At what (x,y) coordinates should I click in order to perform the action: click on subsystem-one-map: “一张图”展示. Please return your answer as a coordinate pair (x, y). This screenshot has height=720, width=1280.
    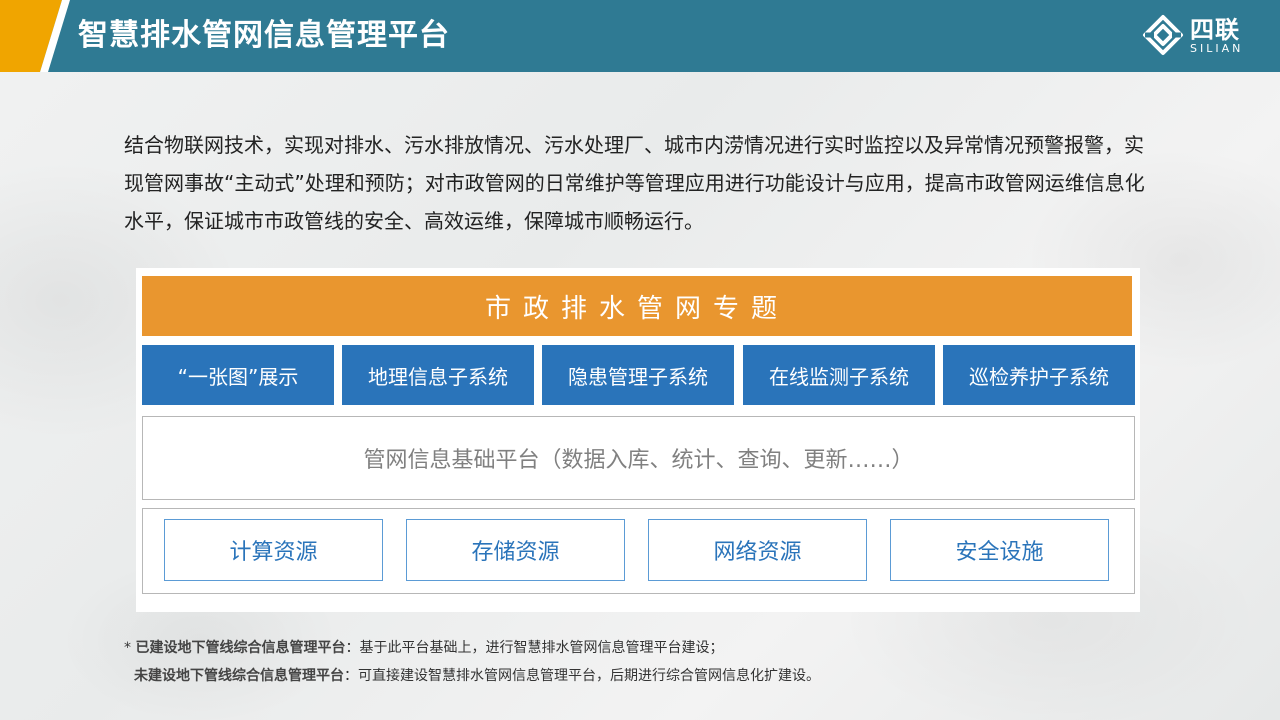
    Looking at the image, I should click on (238, 375).